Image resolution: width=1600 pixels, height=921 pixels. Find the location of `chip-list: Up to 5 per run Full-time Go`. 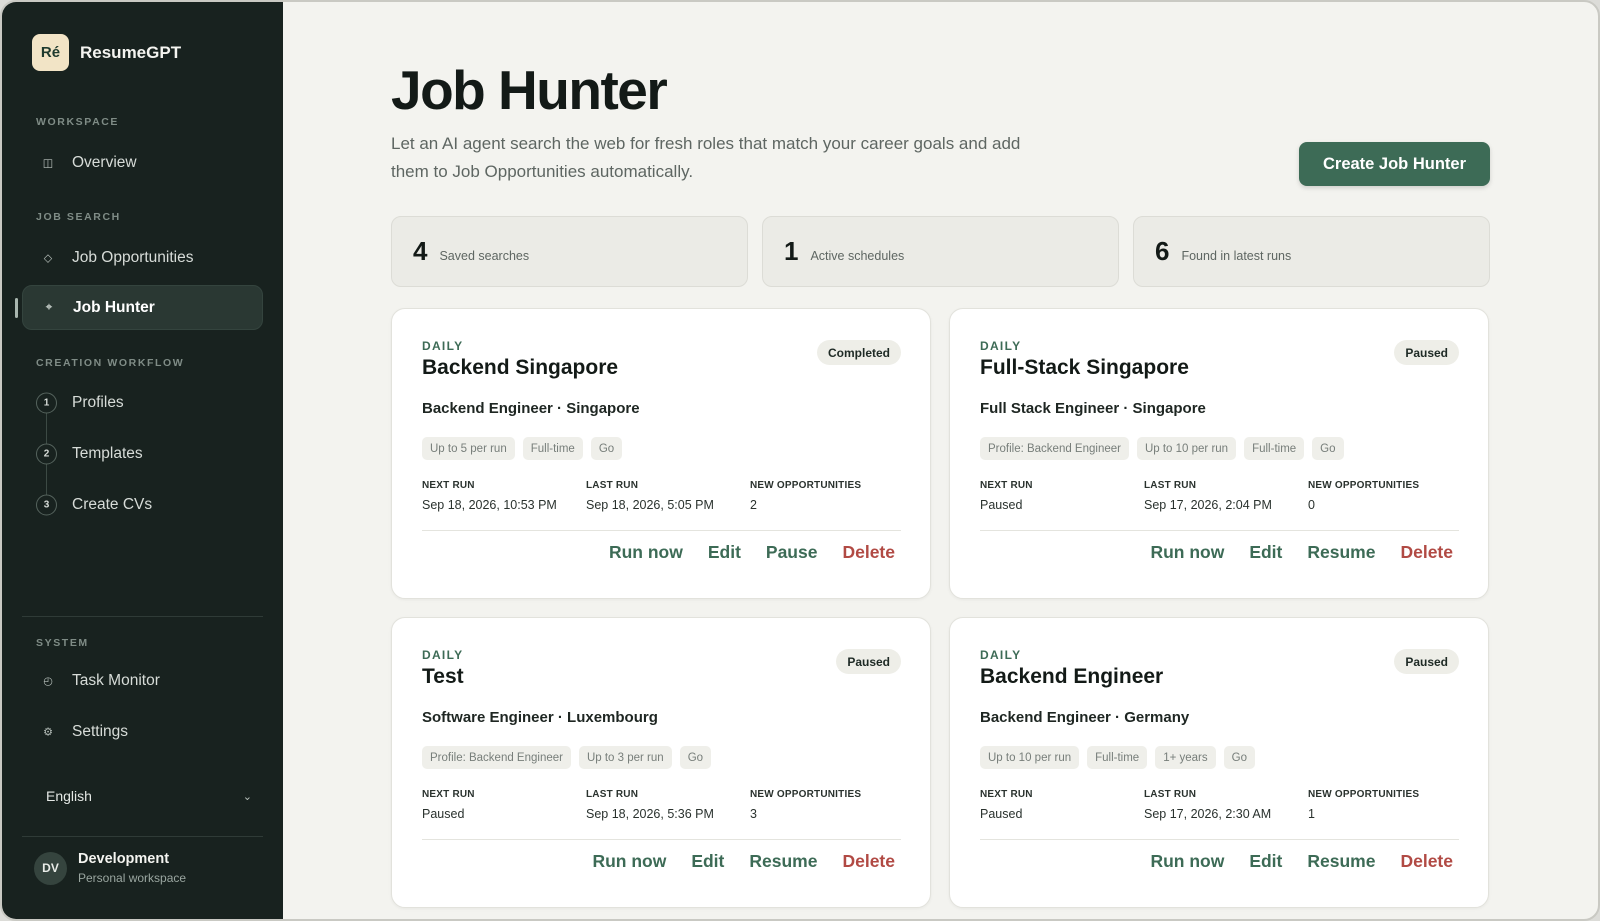

chip-list: Up to 5 per run Full-time Go is located at coordinates (522, 448).